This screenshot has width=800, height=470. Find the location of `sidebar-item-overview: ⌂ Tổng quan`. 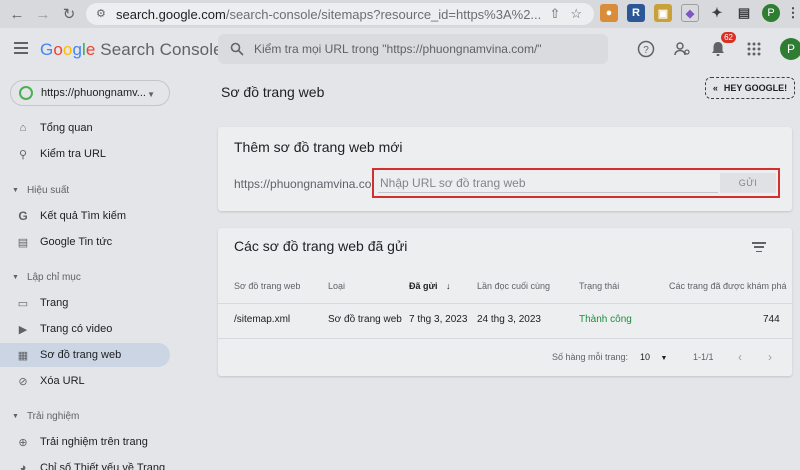

sidebar-item-overview: ⌂ Tổng quan is located at coordinates (85, 128).